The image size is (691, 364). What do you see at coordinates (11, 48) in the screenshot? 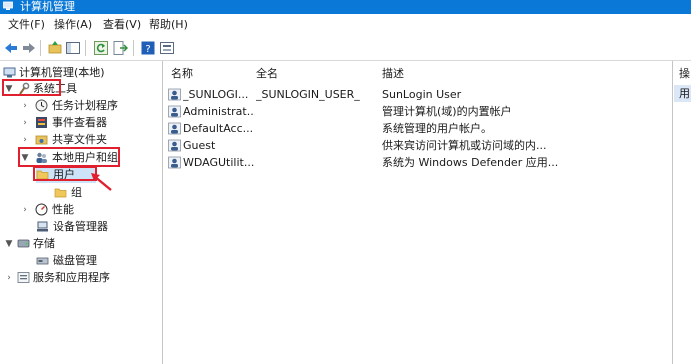
I see `back-arrow-icon` at bounding box center [11, 48].